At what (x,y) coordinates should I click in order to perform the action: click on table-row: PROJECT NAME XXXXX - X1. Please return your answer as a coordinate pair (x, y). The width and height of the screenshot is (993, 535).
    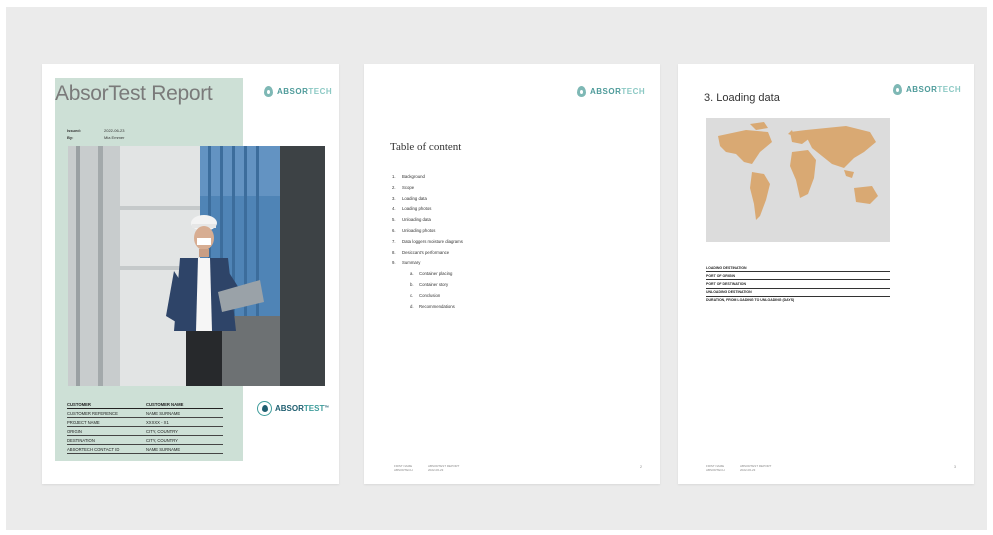
    Looking at the image, I should click on (145, 422).